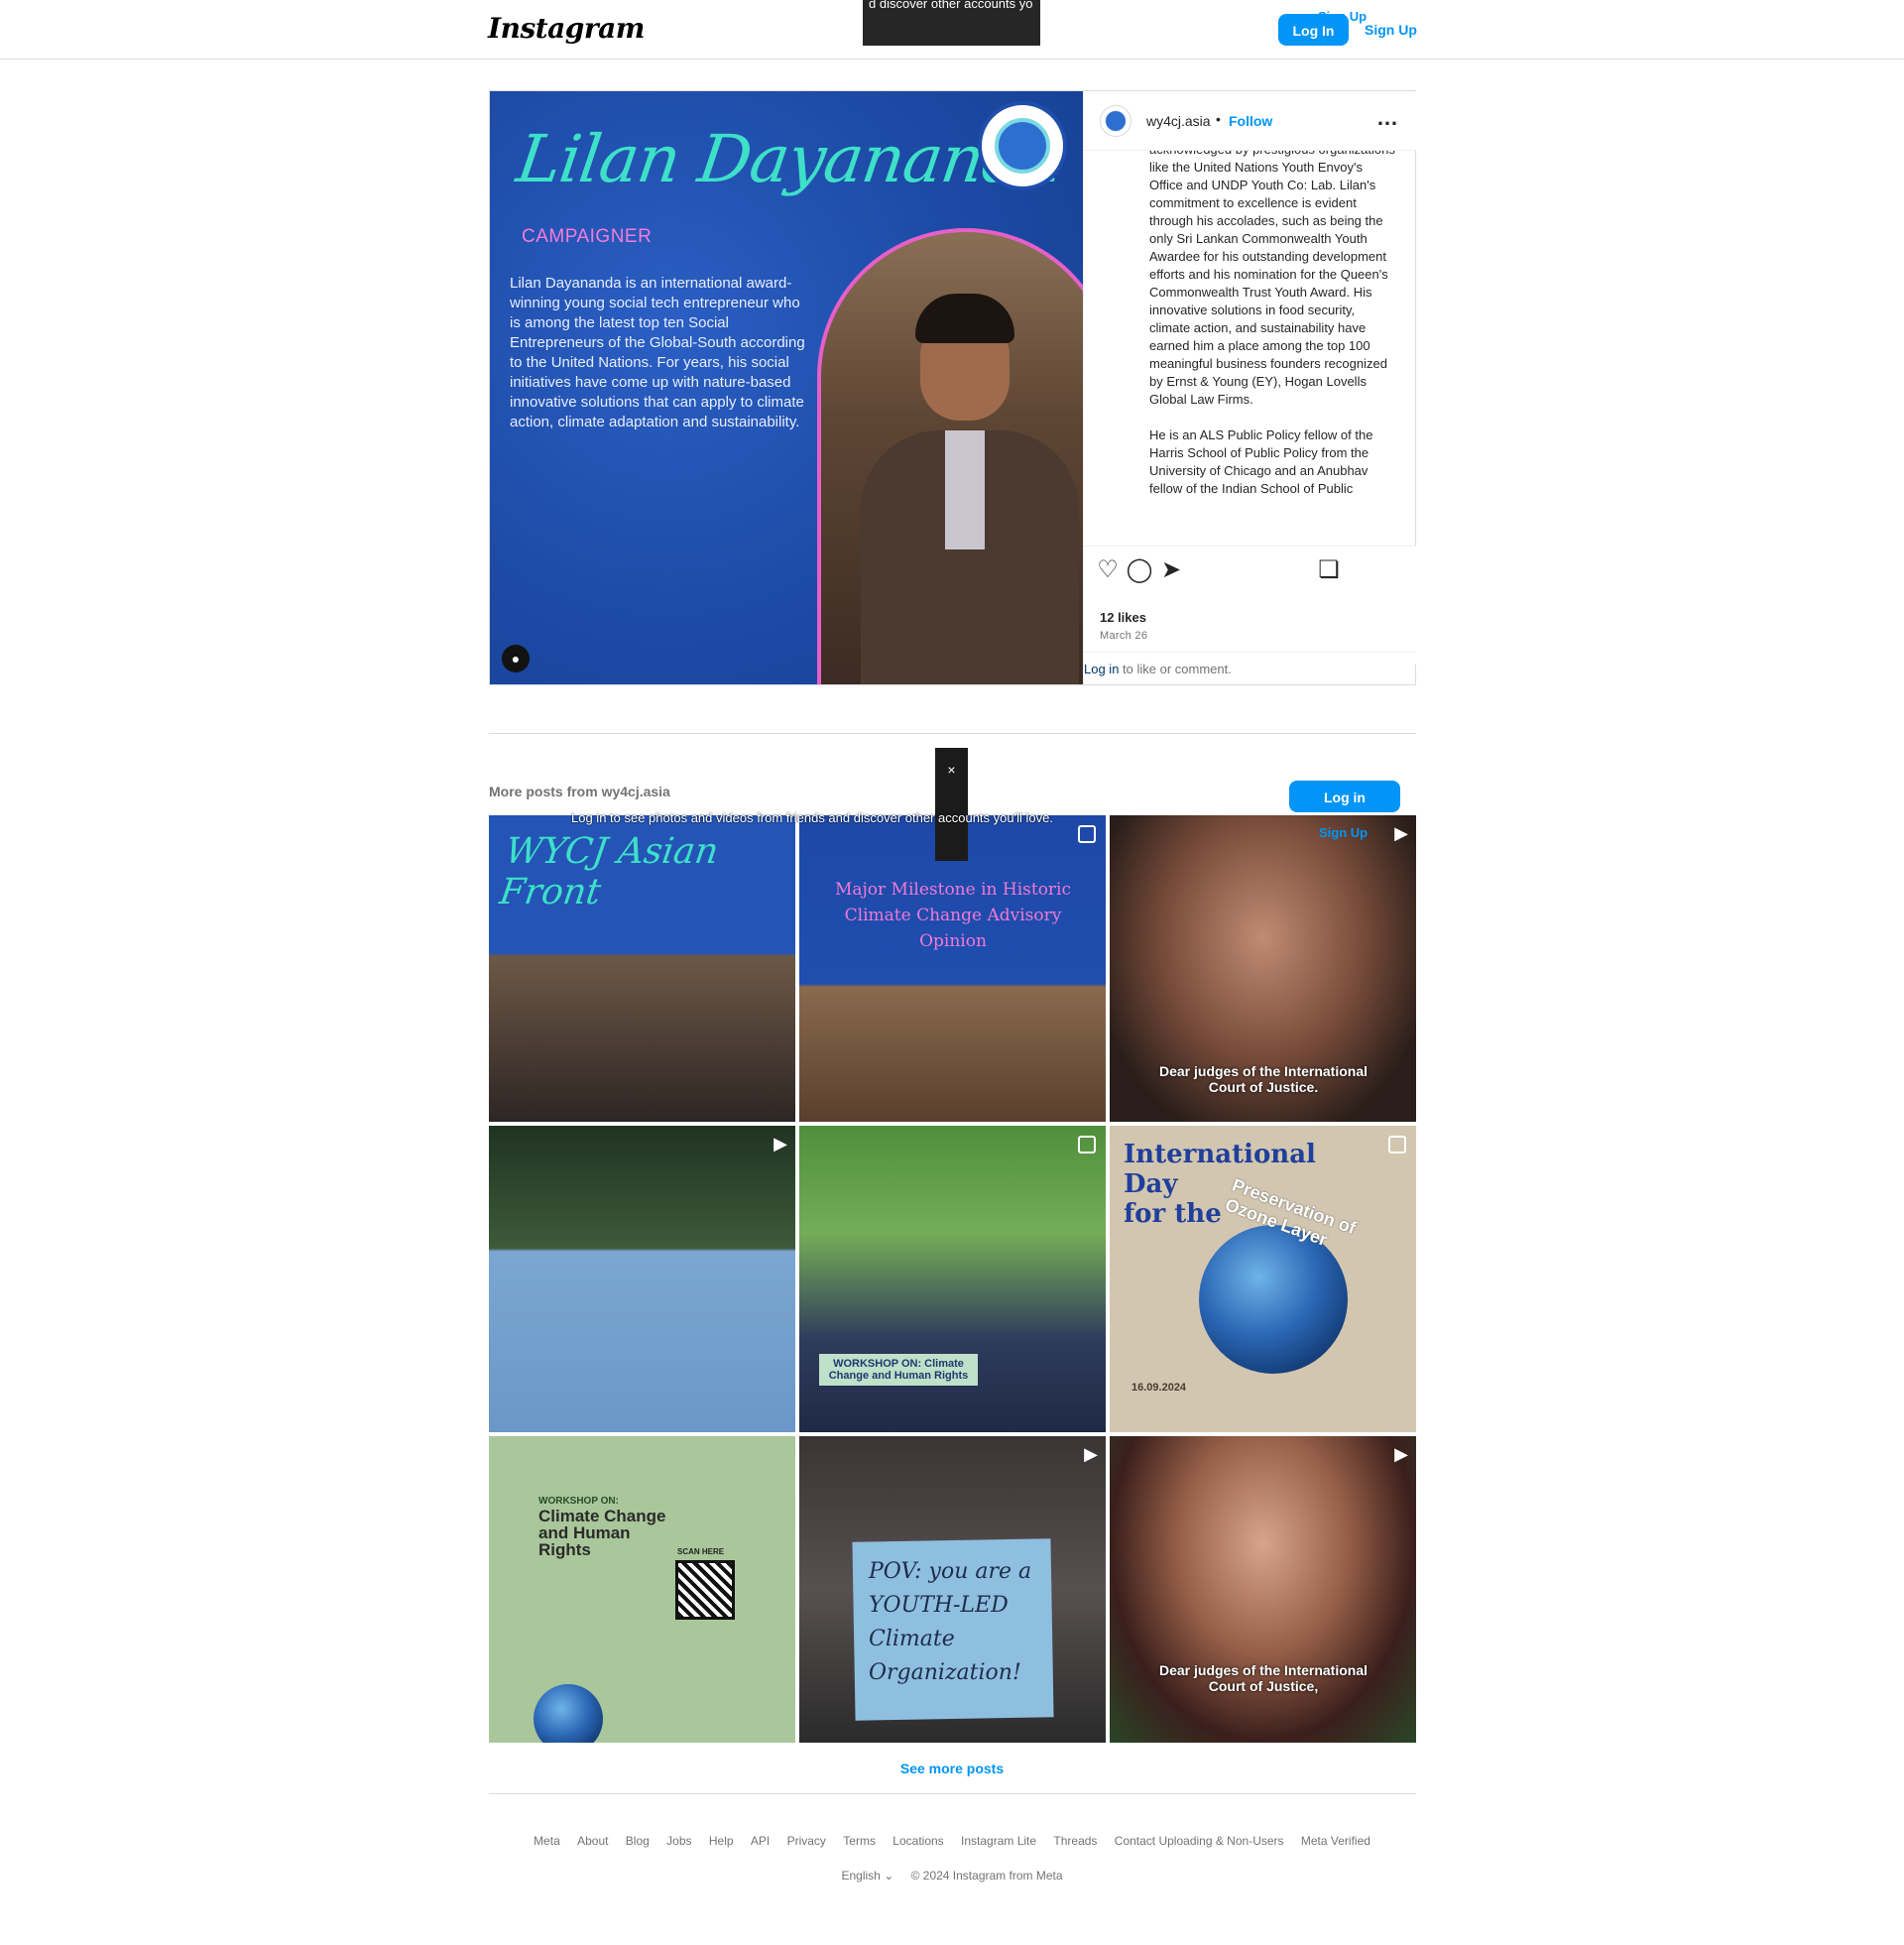 The width and height of the screenshot is (1904, 1945). What do you see at coordinates (1178, 121) in the screenshot?
I see `post-username: wy4cj.asia` at bounding box center [1178, 121].